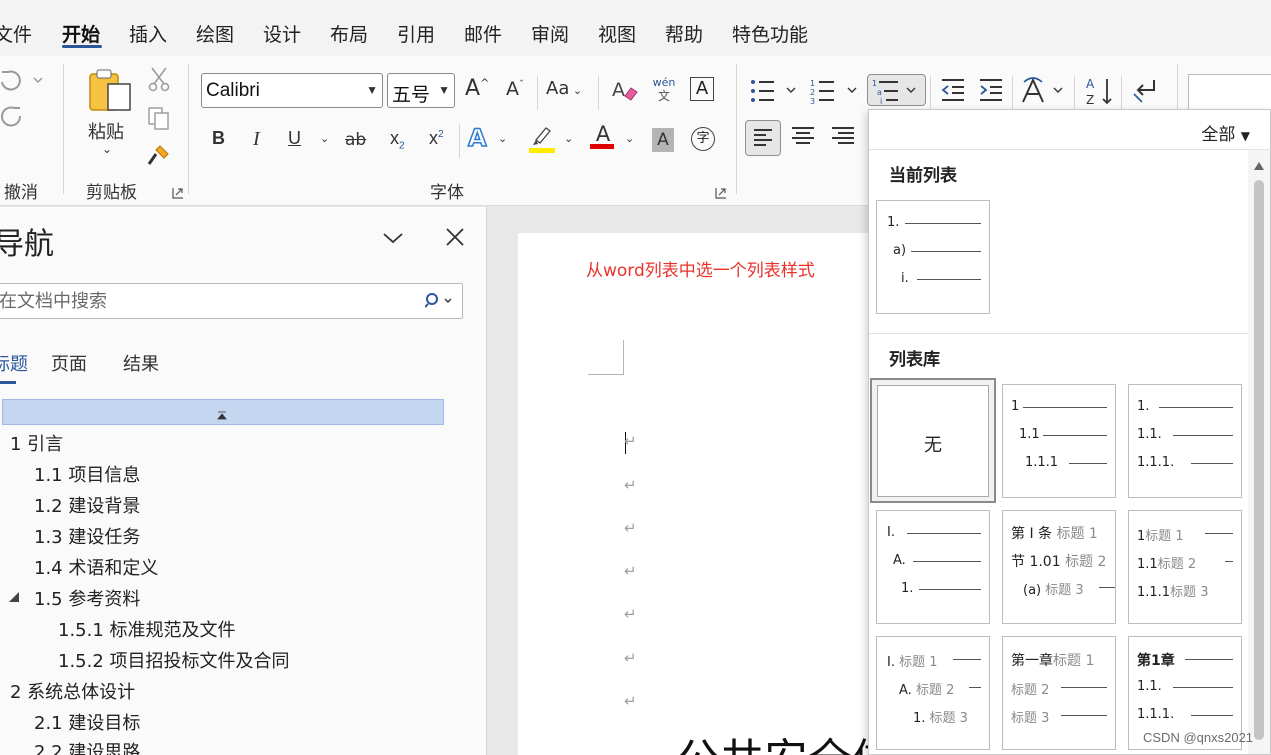  I want to click on subscript-button: x2, so click(397, 140).